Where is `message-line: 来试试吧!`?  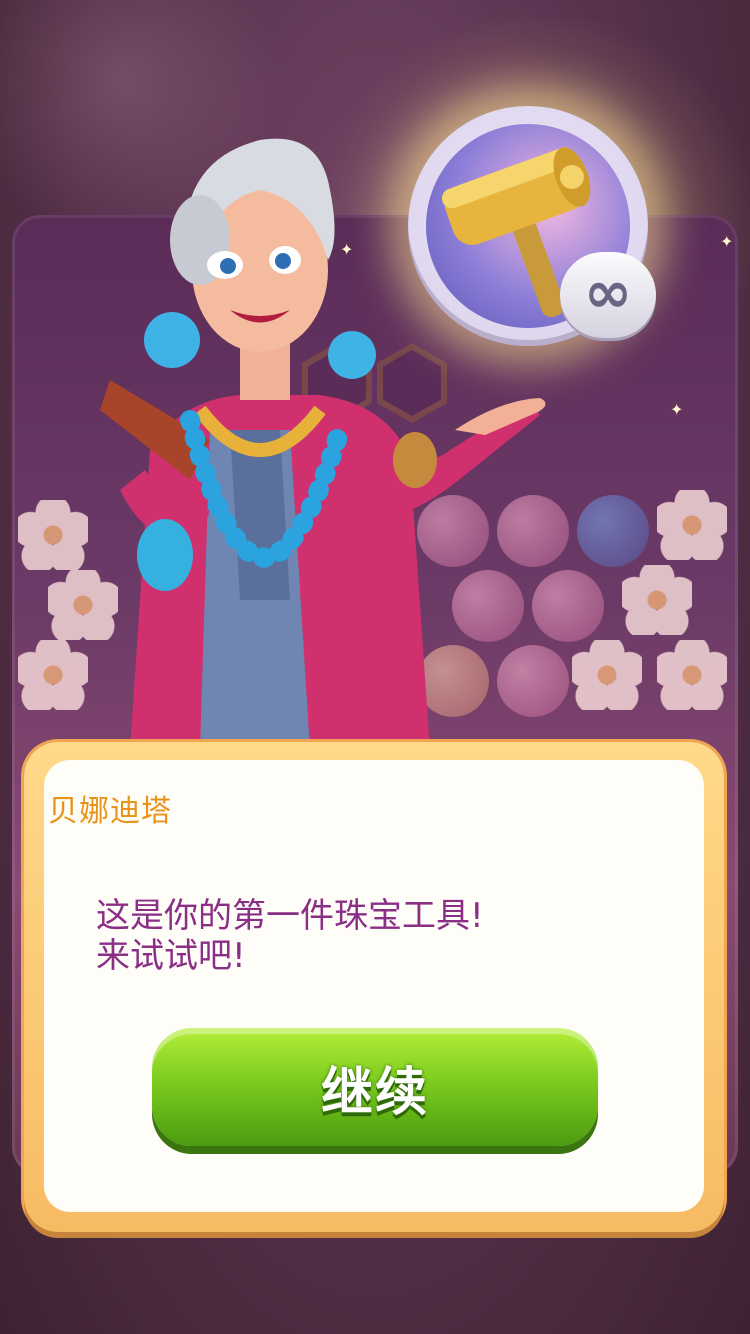
message-line: 来试试吧! is located at coordinates (171, 956).